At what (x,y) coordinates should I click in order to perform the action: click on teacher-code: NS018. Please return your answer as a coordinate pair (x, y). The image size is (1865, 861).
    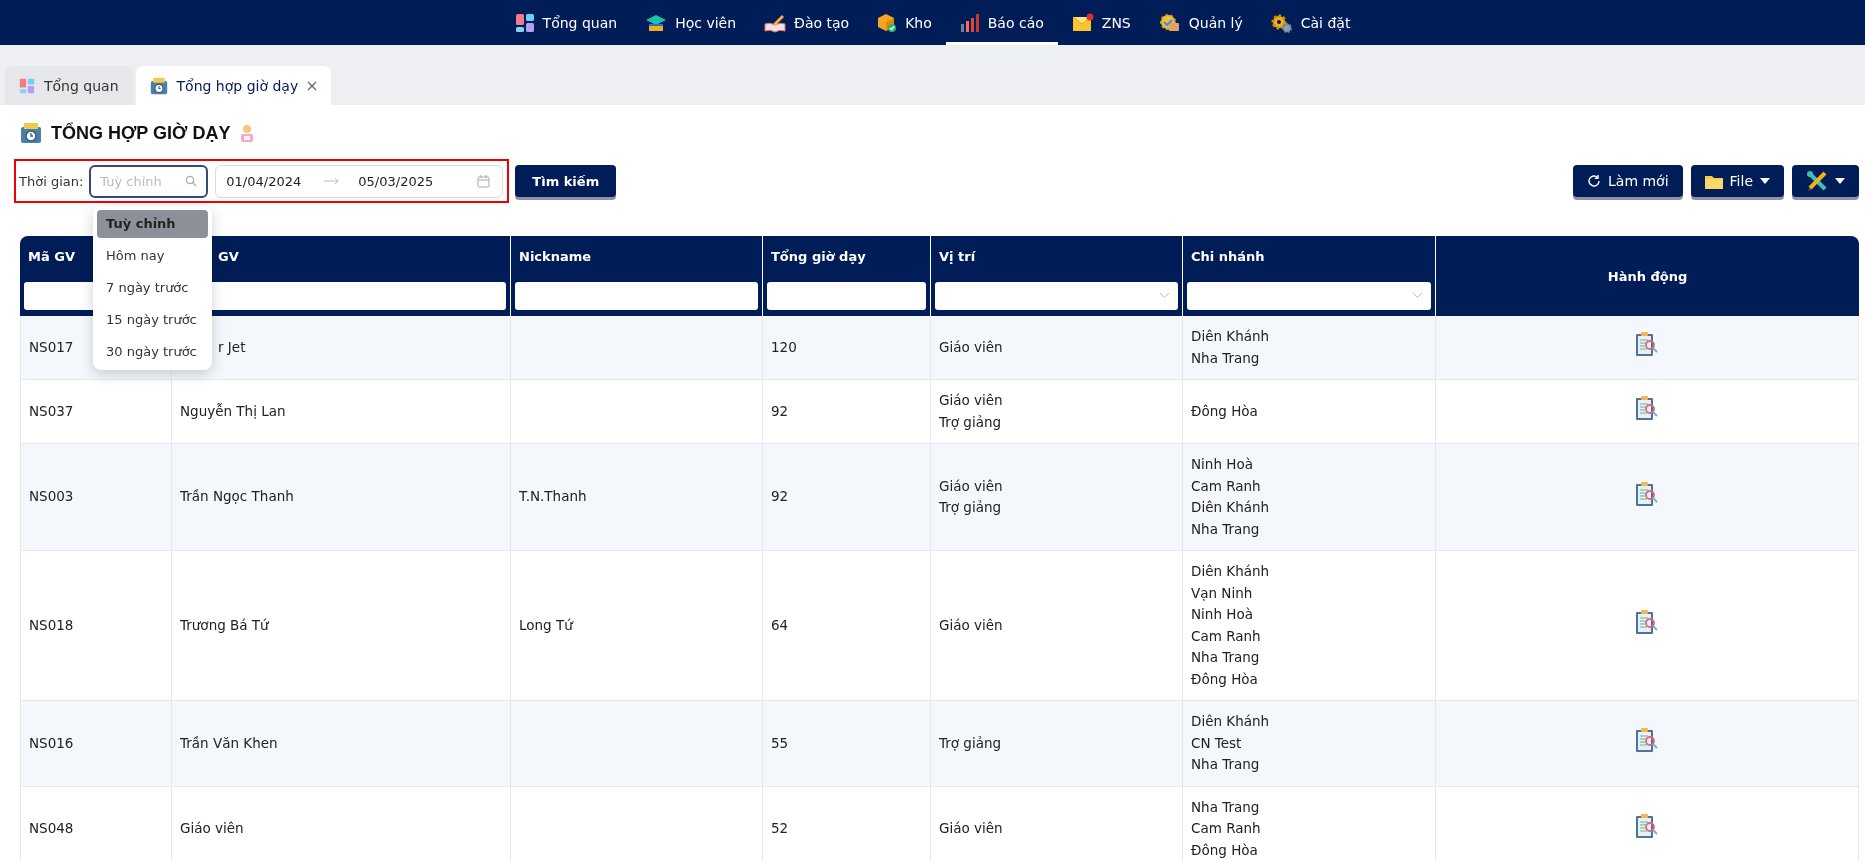
    Looking at the image, I should click on (51, 624).